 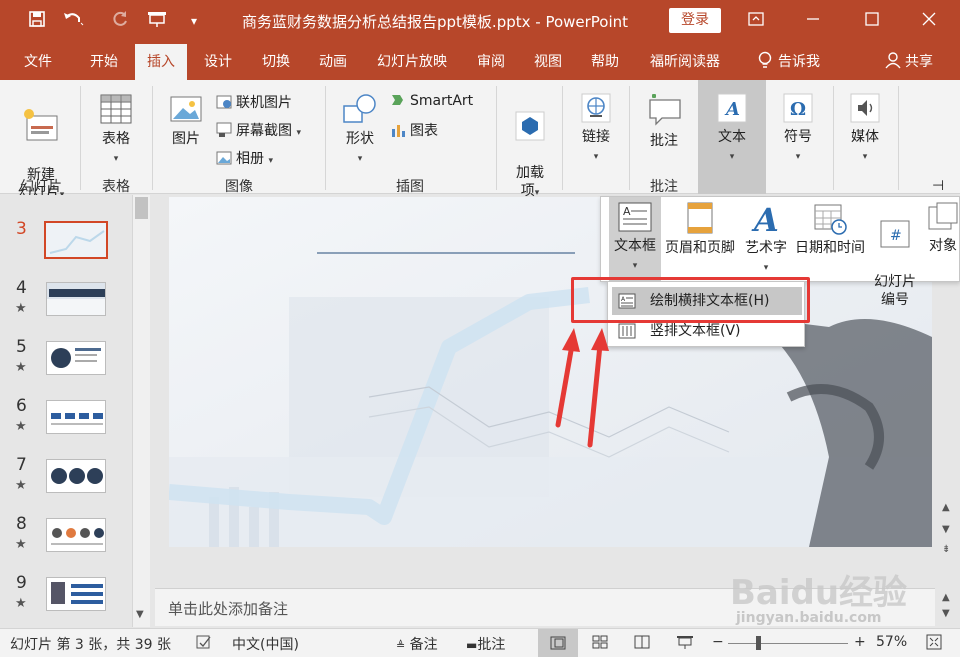 I want to click on customize-toolbar-icon: ▾, so click(x=194, y=21).